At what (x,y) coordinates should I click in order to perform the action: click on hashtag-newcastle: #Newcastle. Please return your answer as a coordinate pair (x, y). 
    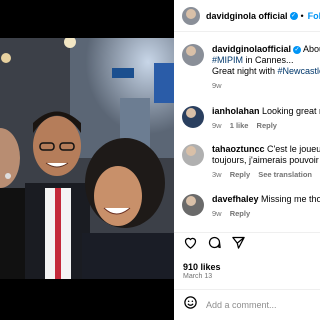
    Looking at the image, I should click on (299, 71).